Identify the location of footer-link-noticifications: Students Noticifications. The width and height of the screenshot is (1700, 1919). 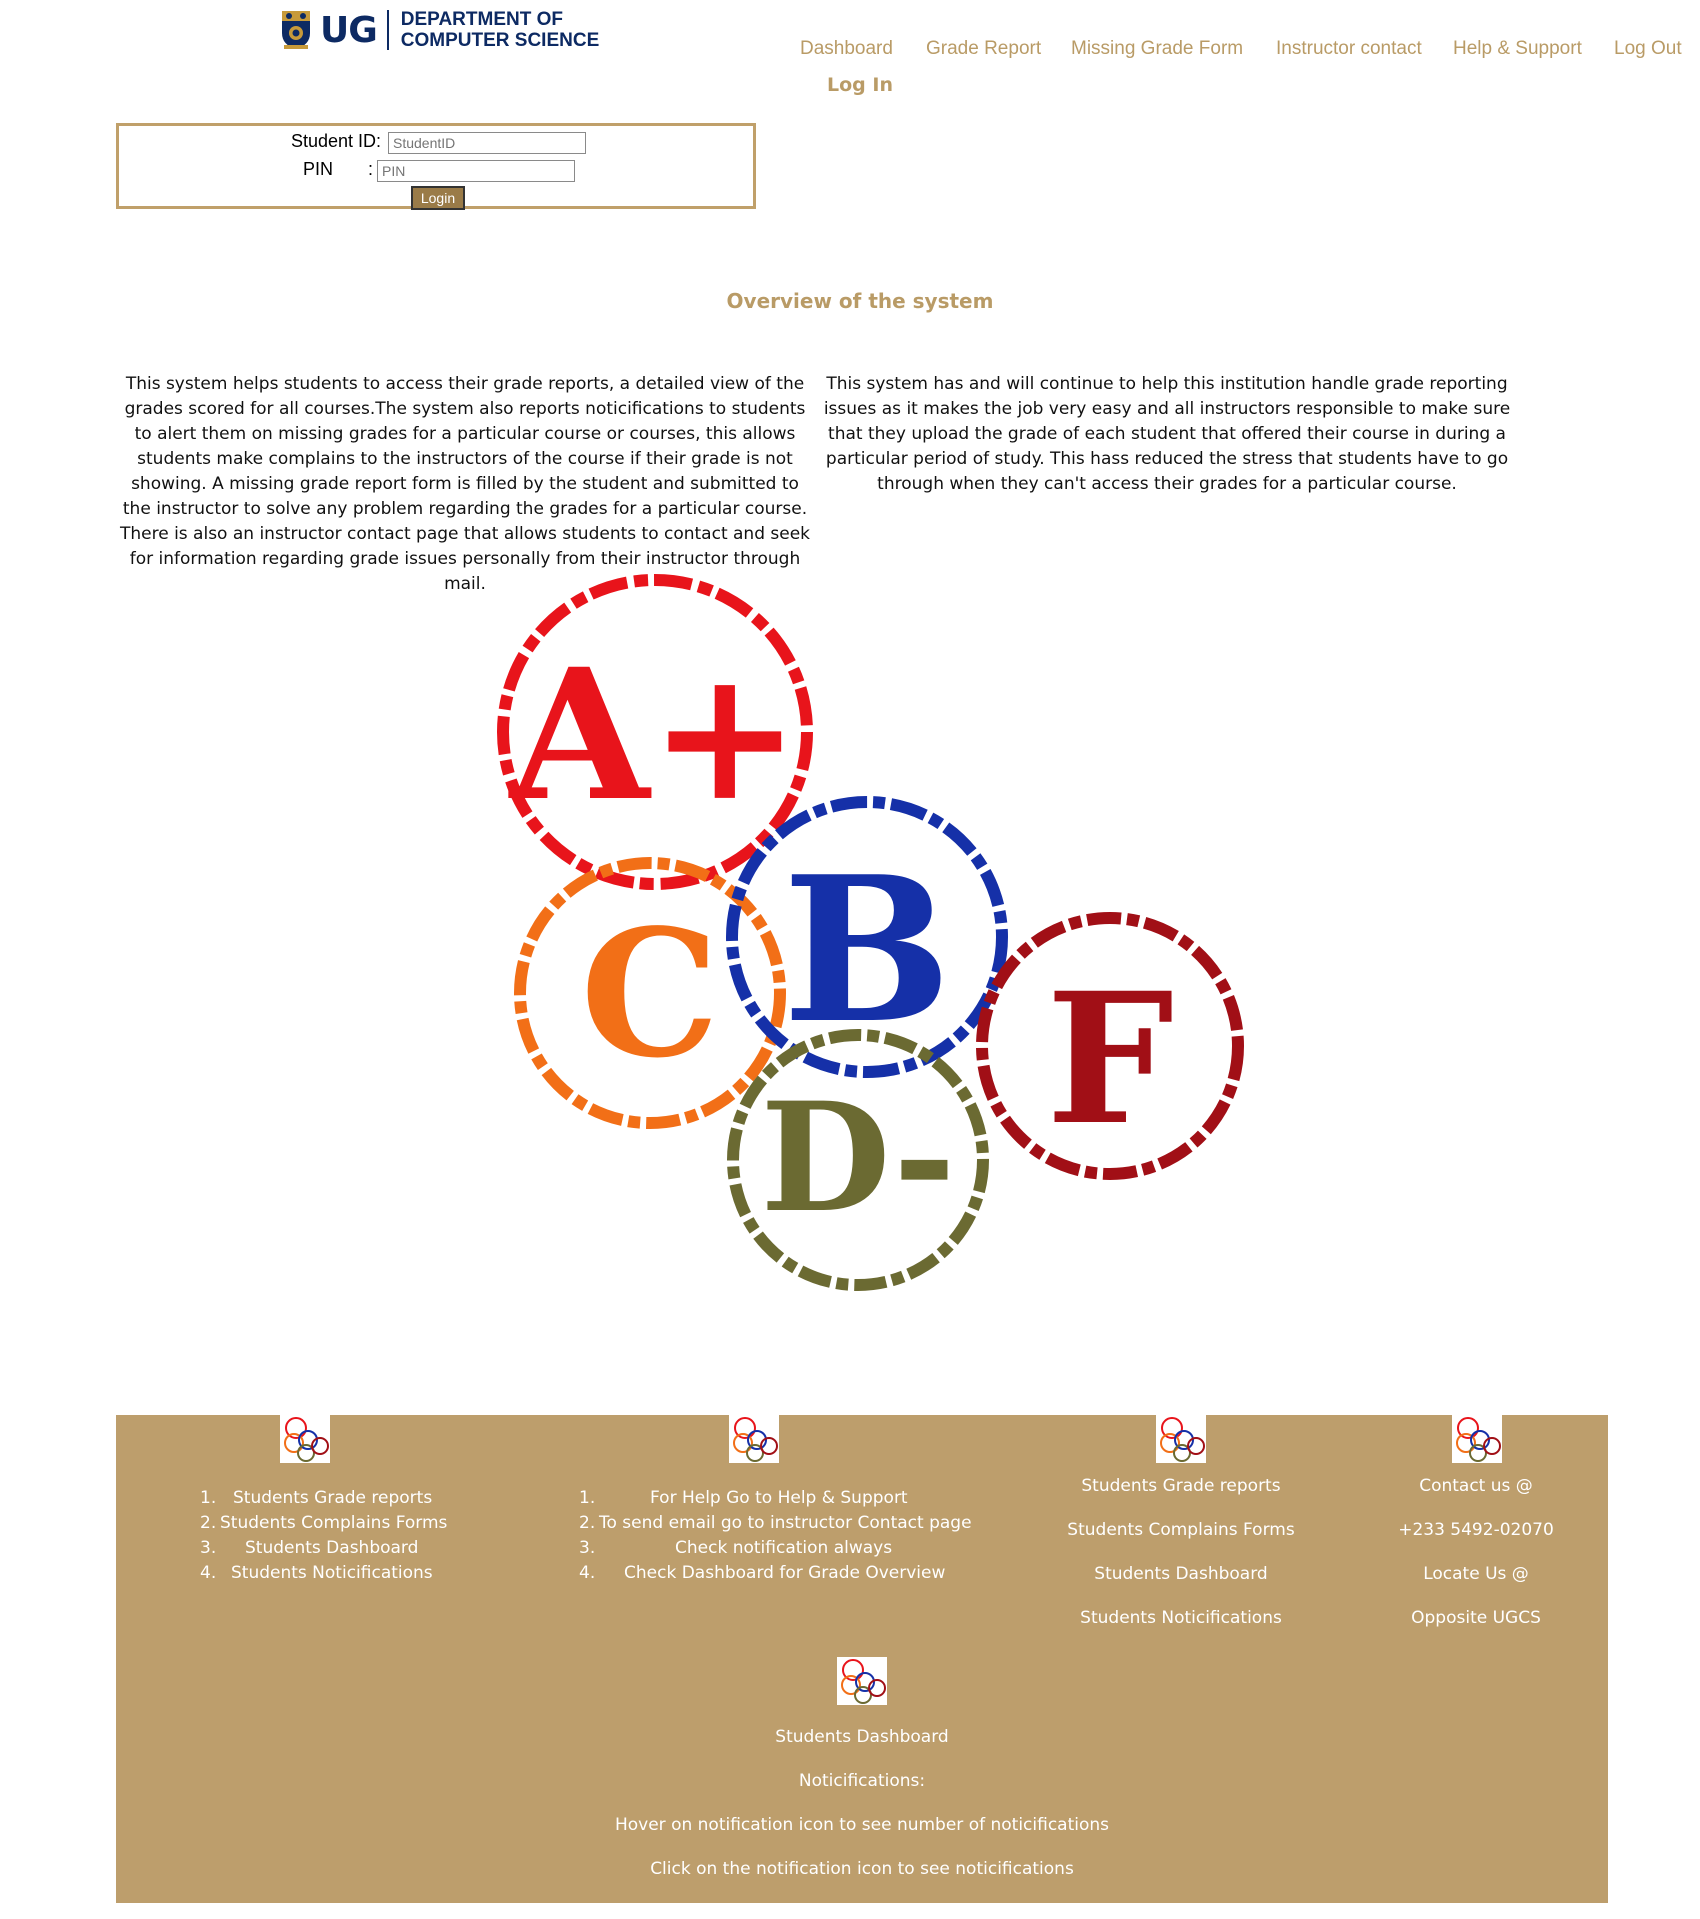
(1181, 1618).